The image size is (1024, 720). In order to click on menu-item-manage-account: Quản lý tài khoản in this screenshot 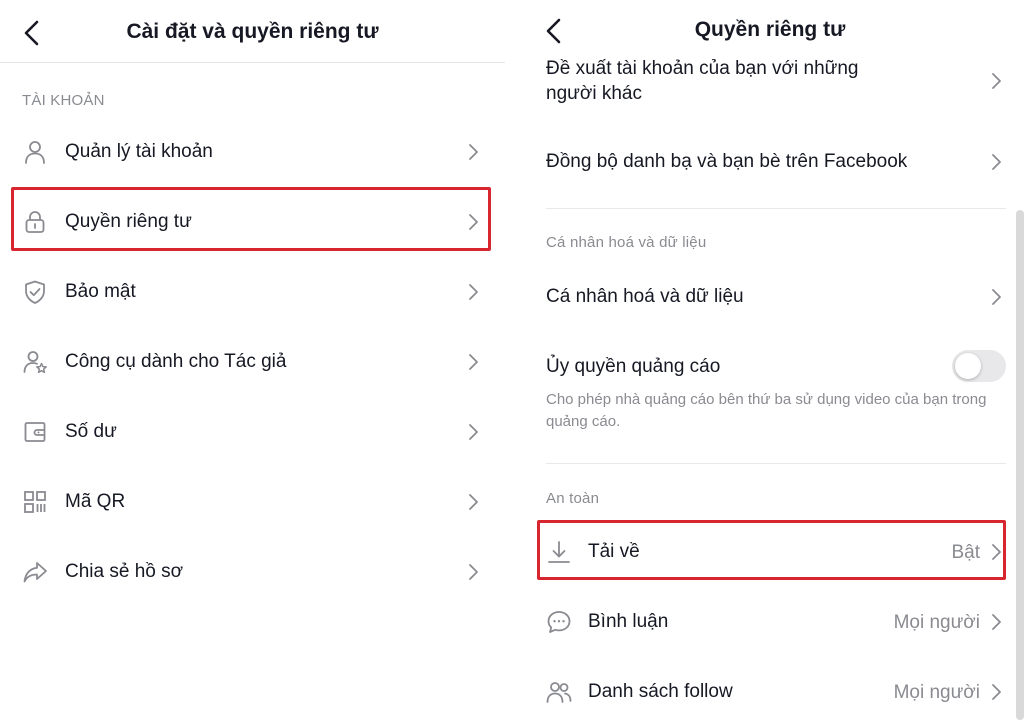, I will do `click(252, 152)`.